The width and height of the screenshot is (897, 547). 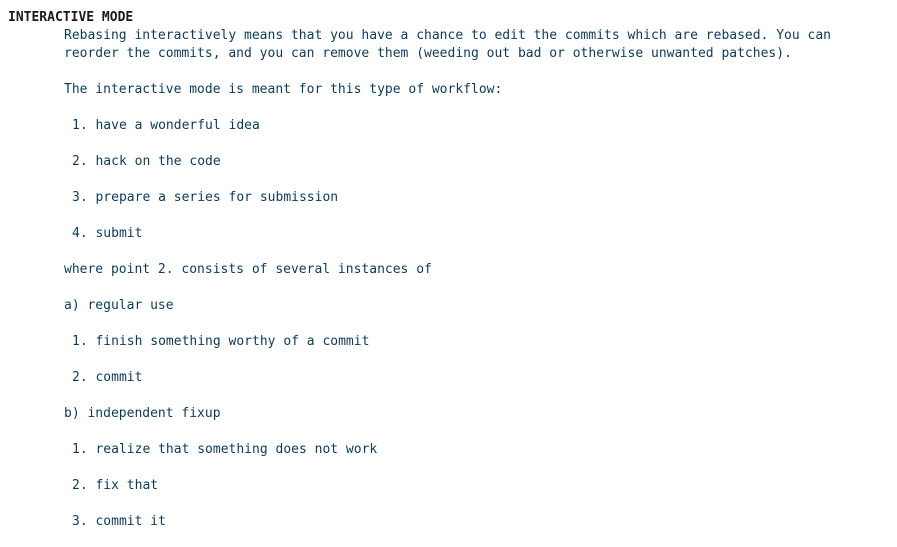 What do you see at coordinates (107, 377) in the screenshot?
I see `list-item: 2. commit` at bounding box center [107, 377].